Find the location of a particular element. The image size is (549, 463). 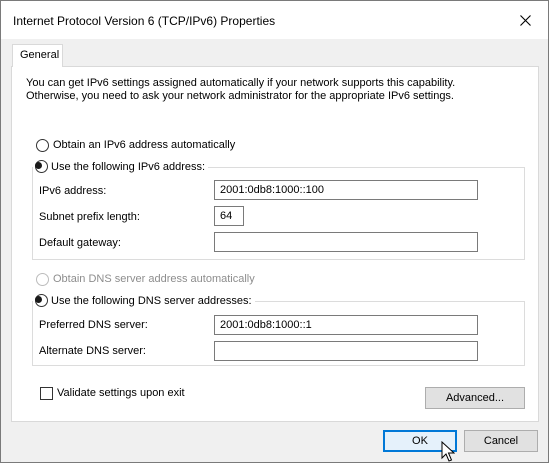

default-gateway-field is located at coordinates (346, 242).